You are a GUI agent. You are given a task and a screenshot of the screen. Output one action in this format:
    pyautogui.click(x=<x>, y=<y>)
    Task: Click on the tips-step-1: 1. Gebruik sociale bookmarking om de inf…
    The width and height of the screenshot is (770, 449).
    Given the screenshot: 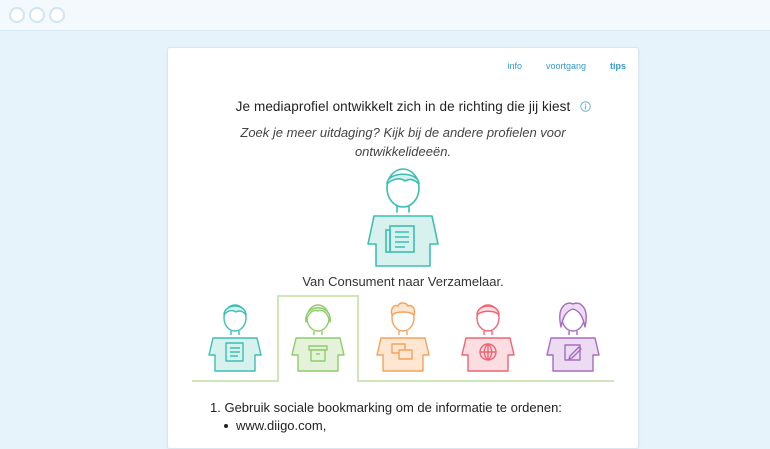 What is the action you would take?
    pyautogui.click(x=410, y=407)
    